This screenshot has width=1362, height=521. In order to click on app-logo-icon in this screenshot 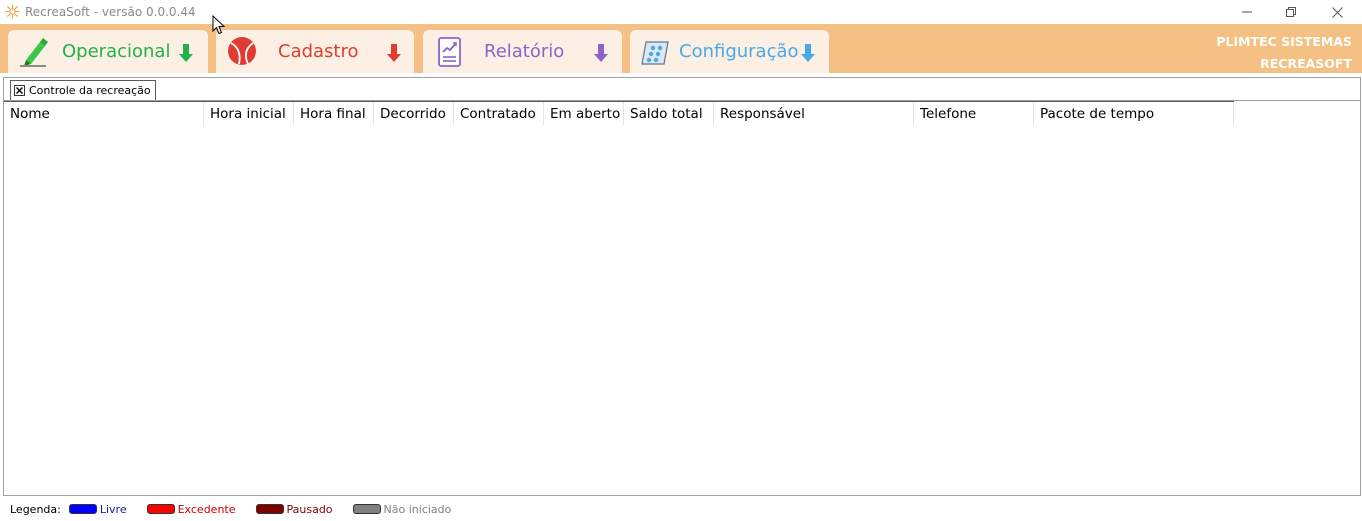, I will do `click(12, 11)`.